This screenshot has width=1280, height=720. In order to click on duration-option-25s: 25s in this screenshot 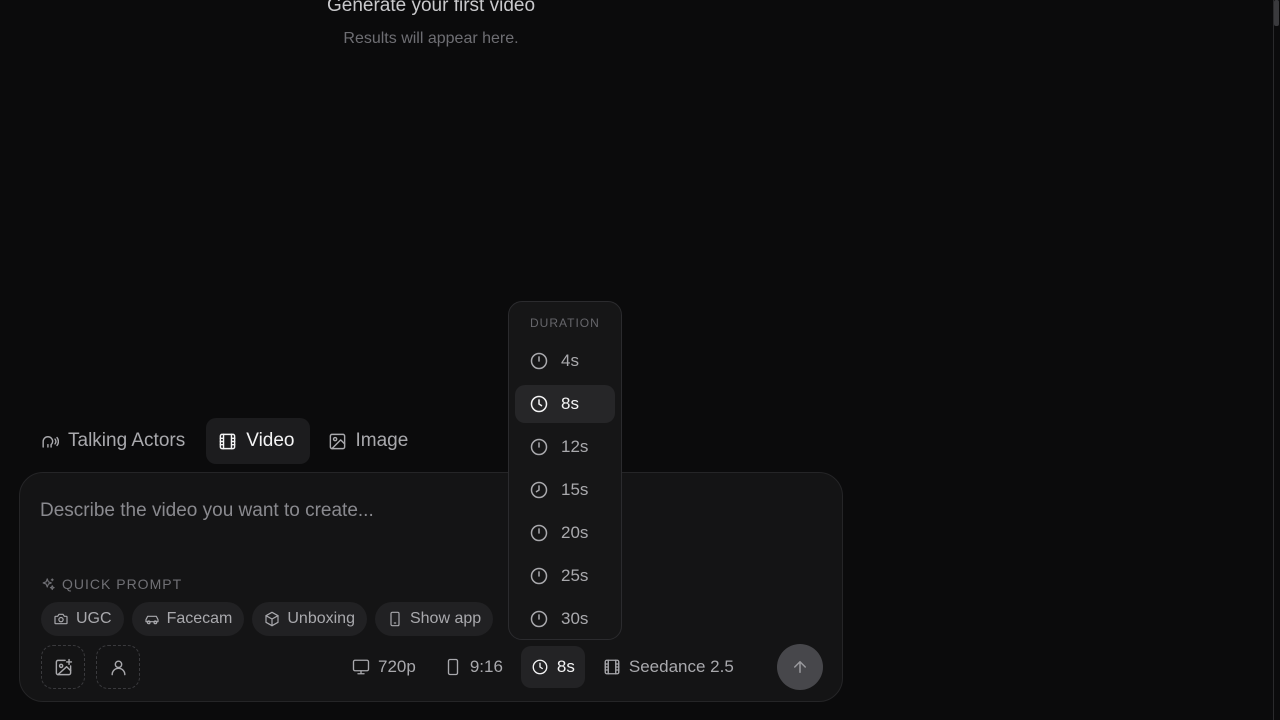, I will do `click(565, 576)`.